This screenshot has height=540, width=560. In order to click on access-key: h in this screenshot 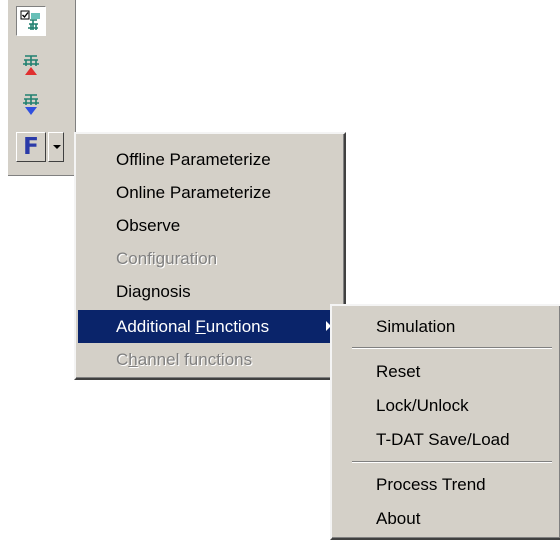, I will do `click(133, 359)`.